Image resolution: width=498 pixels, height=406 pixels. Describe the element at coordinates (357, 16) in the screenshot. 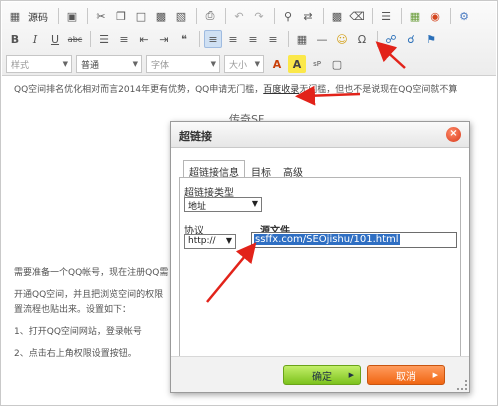

I see `remove-format-icon: ⌫` at that location.